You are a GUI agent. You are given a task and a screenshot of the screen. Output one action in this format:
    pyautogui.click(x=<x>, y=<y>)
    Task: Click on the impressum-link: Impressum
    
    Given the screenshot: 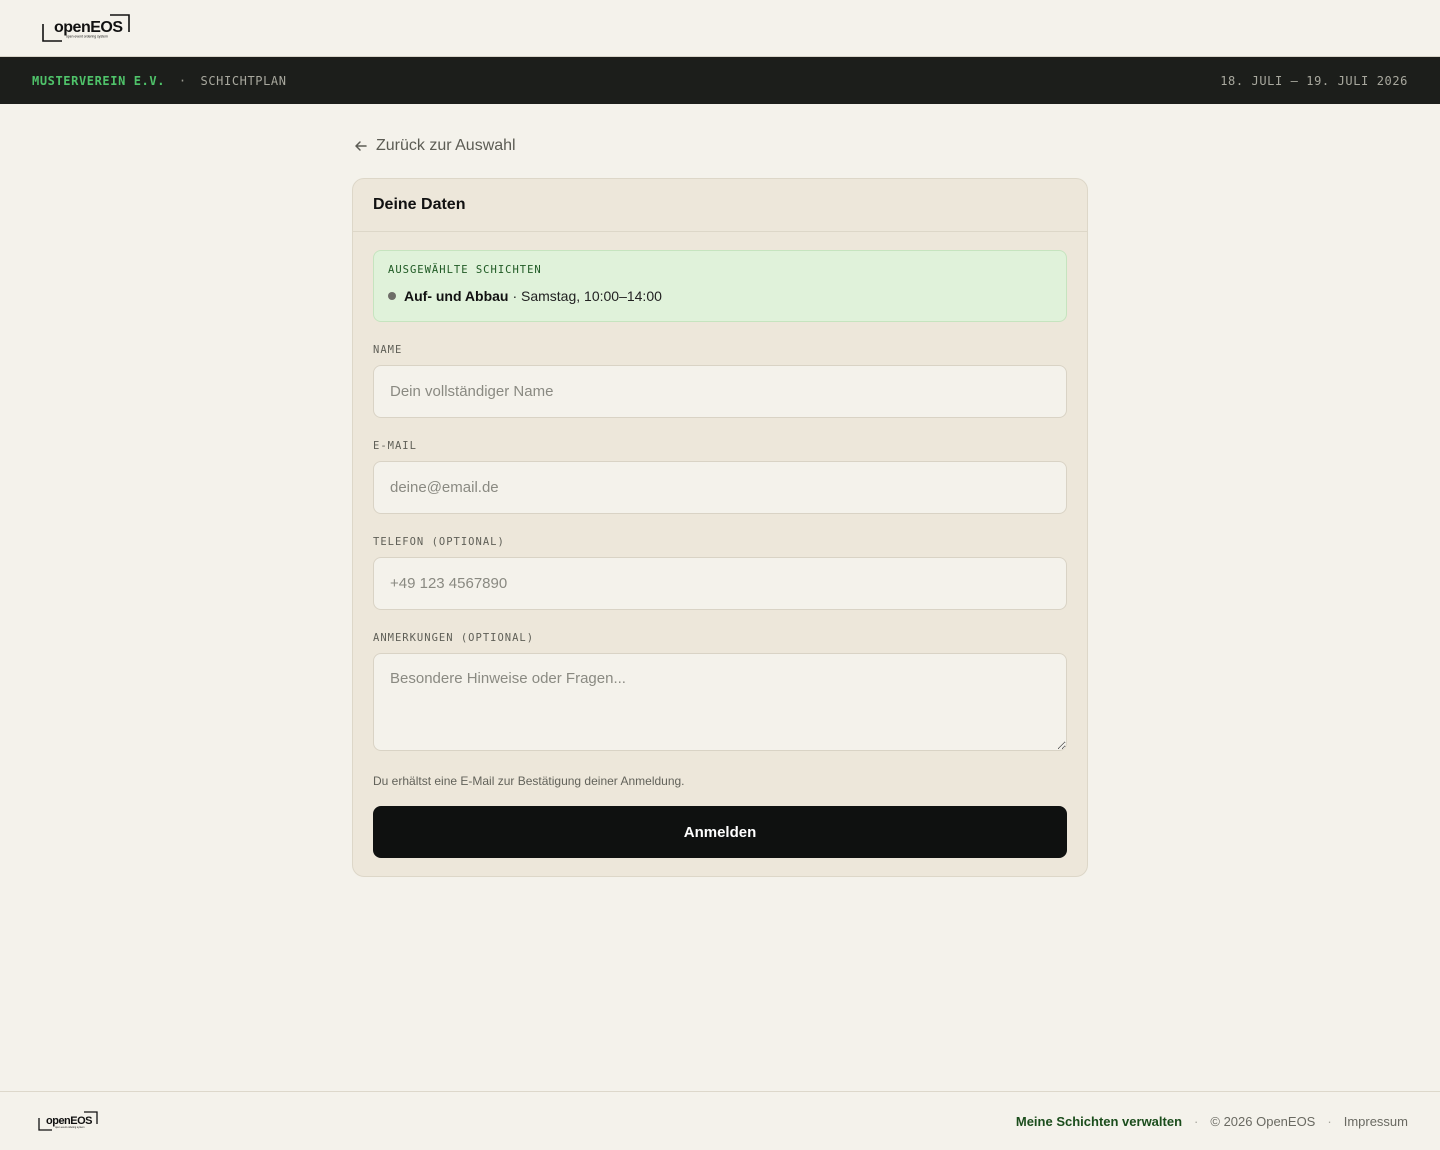 What is the action you would take?
    pyautogui.click(x=1376, y=1121)
    